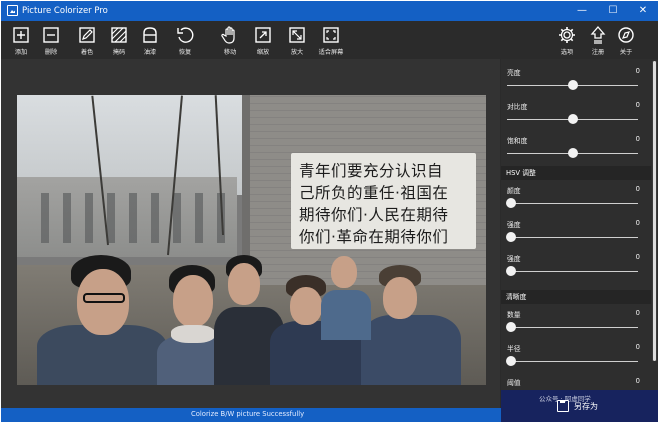 Image resolution: width=660 pixels, height=424 pixels. What do you see at coordinates (12, 10) in the screenshot?
I see `app-logo-icon` at bounding box center [12, 10].